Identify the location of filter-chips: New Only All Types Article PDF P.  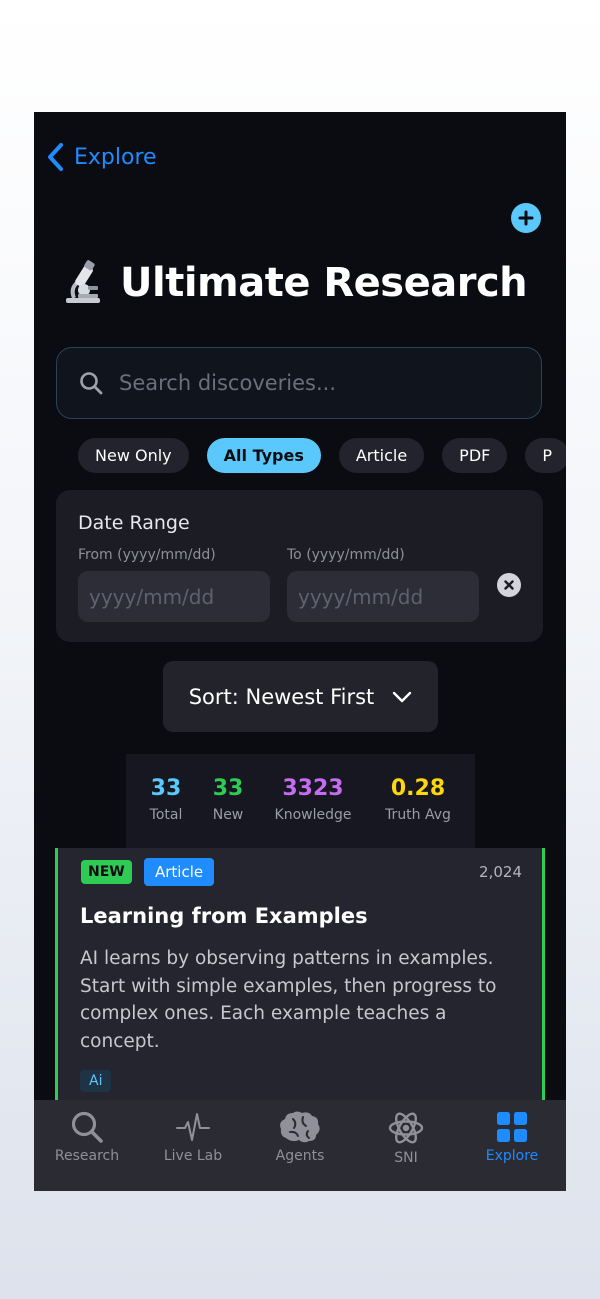
(322, 456).